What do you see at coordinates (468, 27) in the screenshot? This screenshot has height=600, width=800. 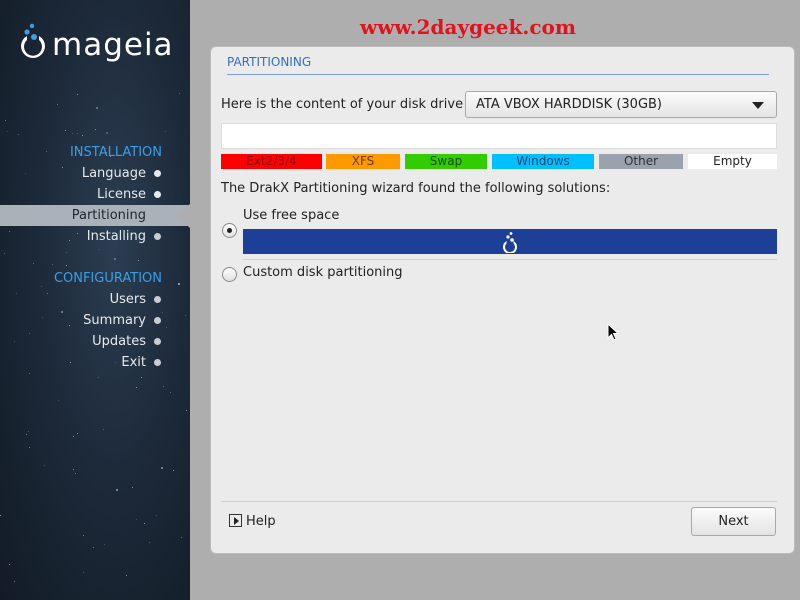 I see `watermark-banner: www.2daygeek.com` at bounding box center [468, 27].